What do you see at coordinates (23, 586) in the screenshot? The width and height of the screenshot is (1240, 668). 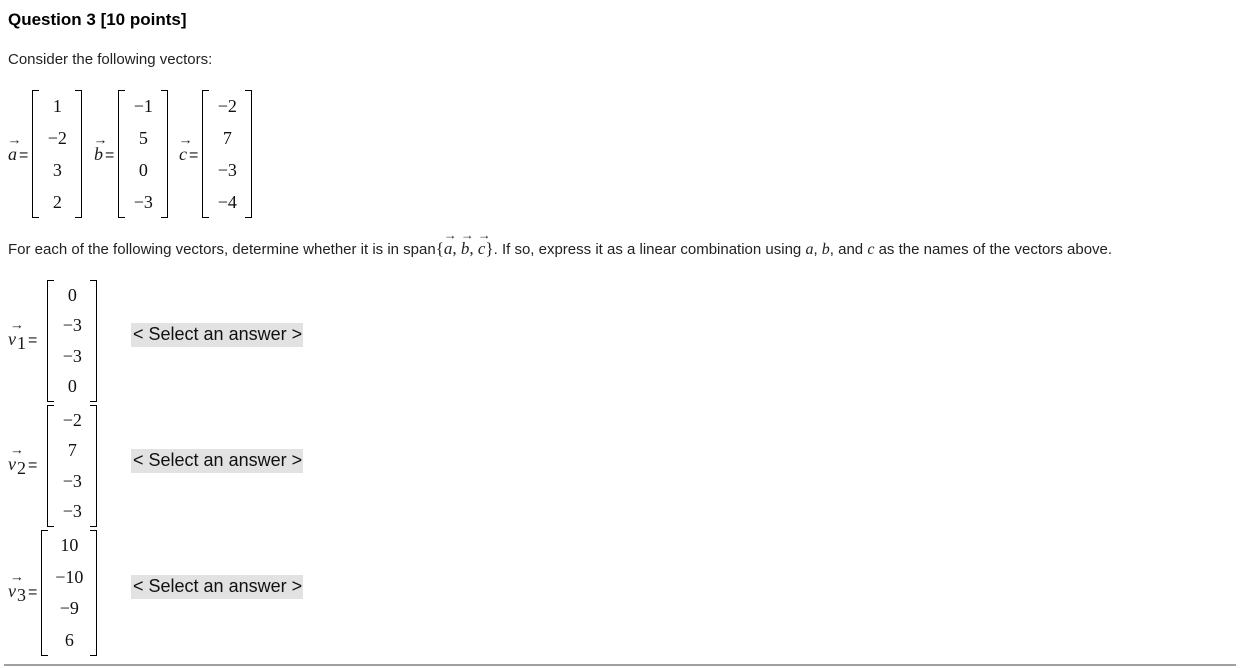 I see `vector-v3-label: → v3 =` at bounding box center [23, 586].